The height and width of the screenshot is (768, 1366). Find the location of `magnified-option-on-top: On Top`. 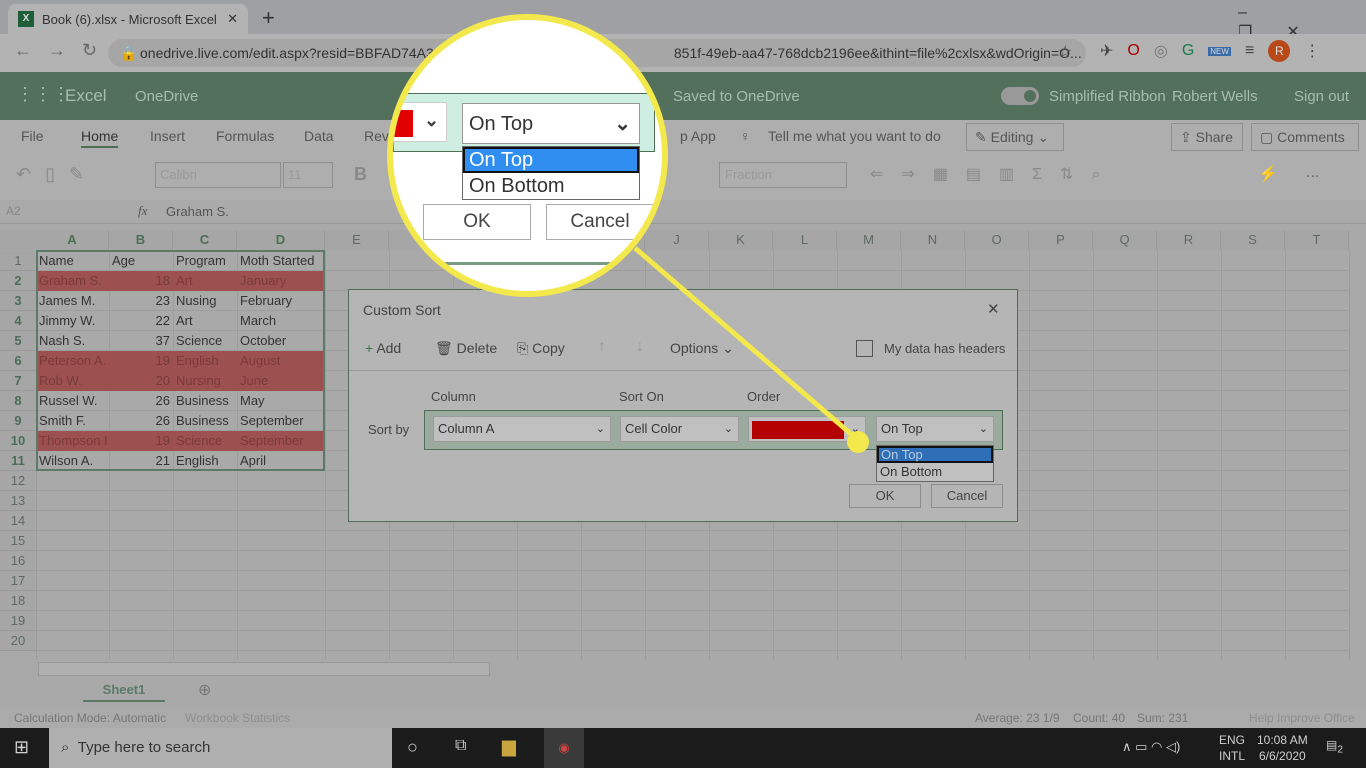

magnified-option-on-top: On Top is located at coordinates (551, 160).